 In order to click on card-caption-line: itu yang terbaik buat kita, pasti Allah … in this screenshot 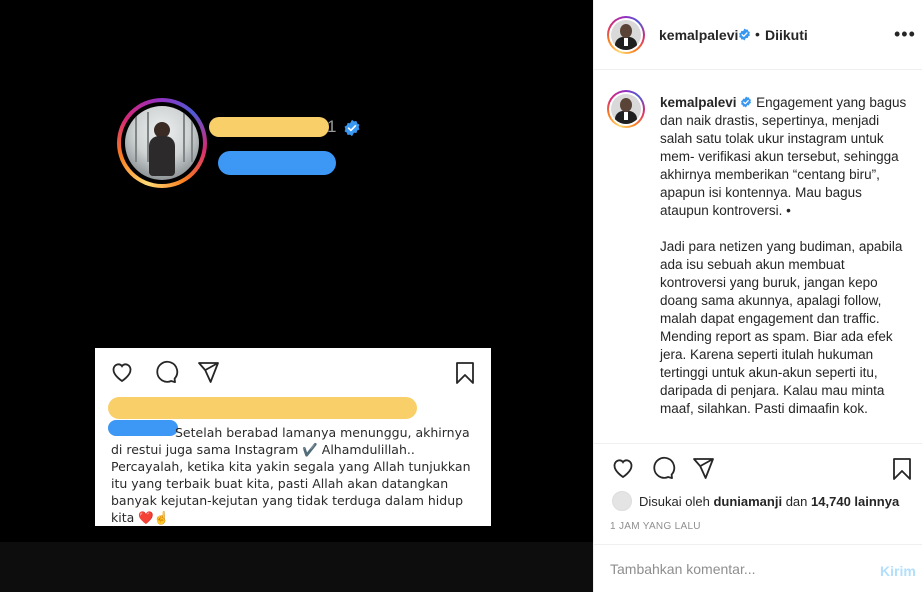, I will do `click(280, 483)`.